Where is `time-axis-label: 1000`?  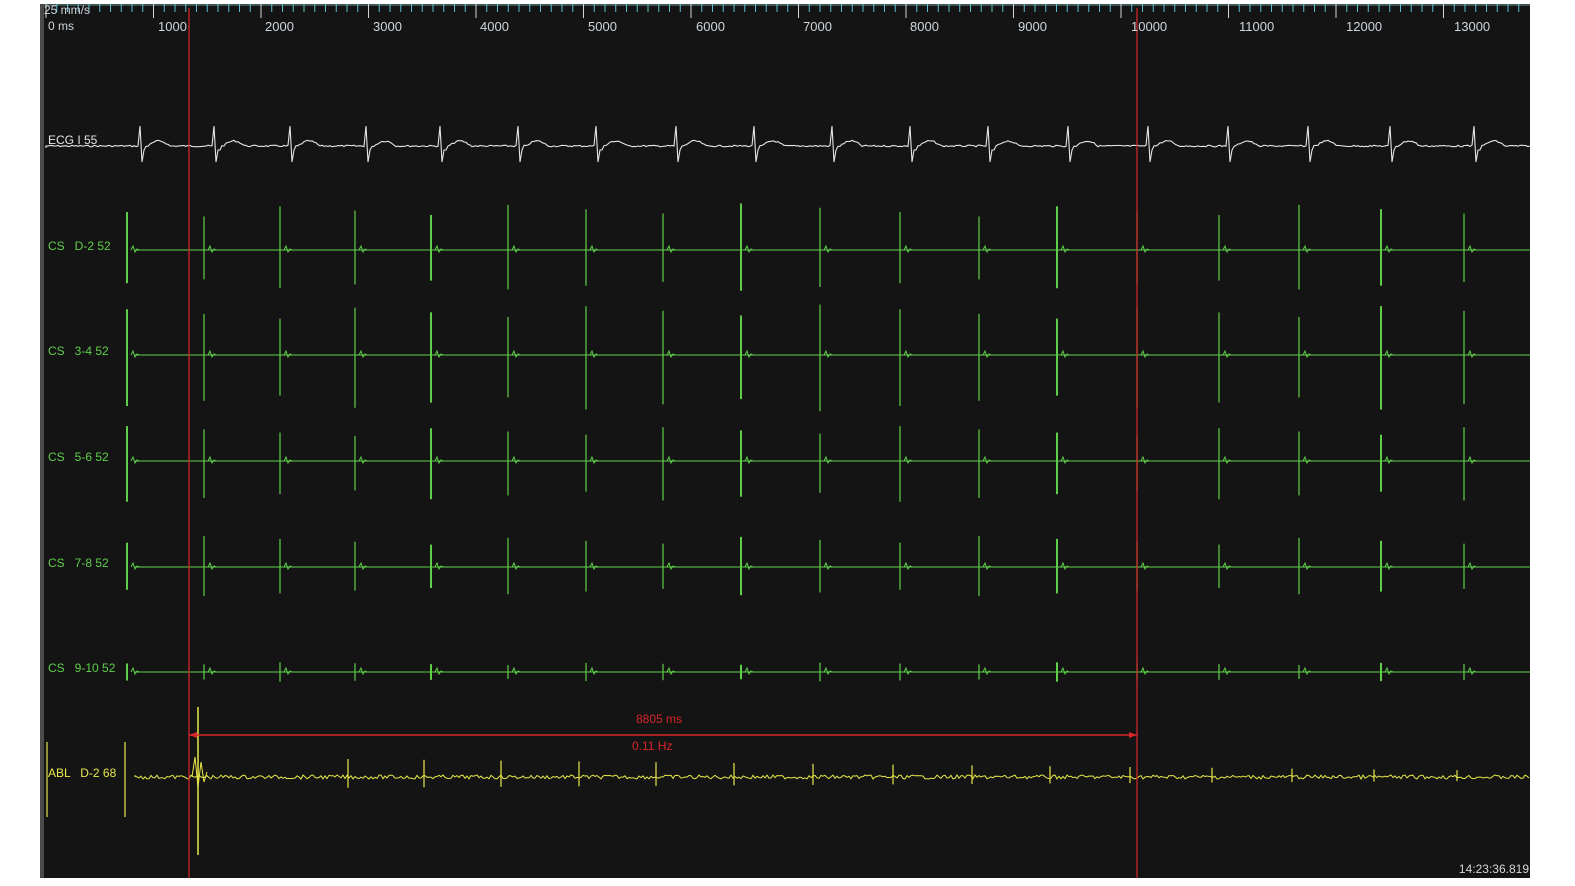
time-axis-label: 1000 is located at coordinates (172, 26).